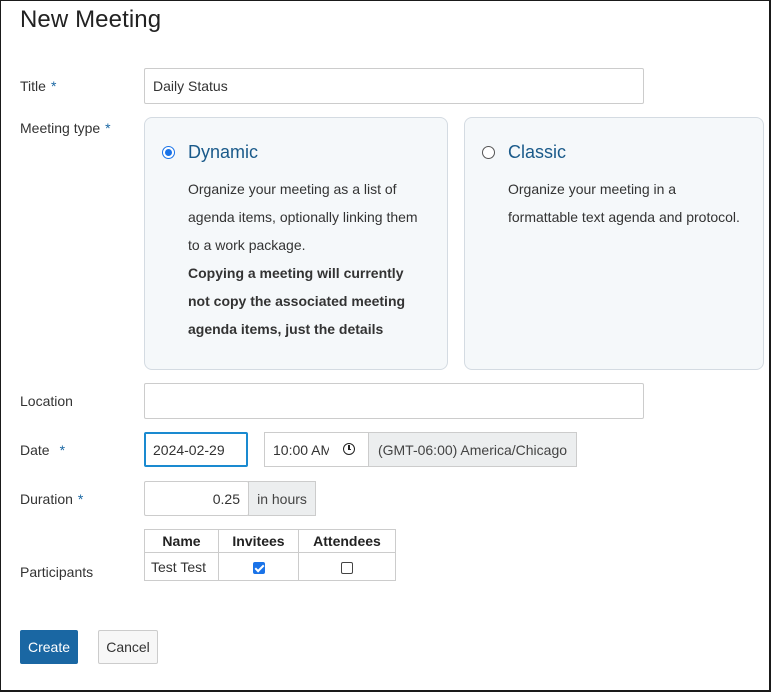 This screenshot has height=694, width=773. I want to click on page-title: New Meeting, so click(91, 19).